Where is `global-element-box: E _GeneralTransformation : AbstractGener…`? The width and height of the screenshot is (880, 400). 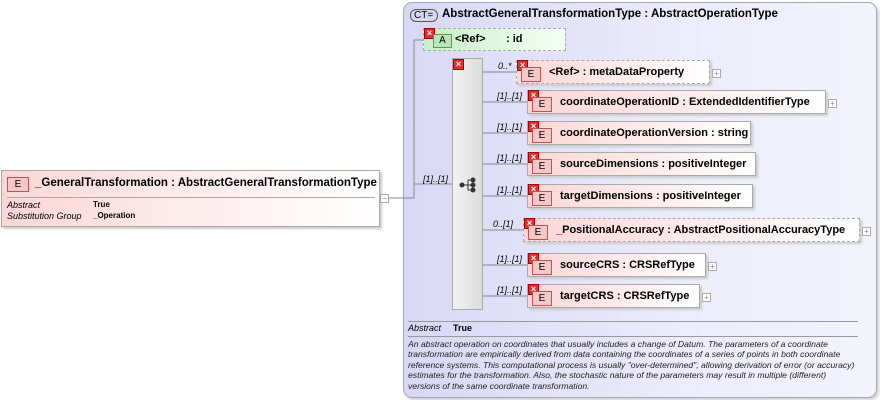 global-element-box: E _GeneralTransformation : AbstractGener… is located at coordinates (190, 198).